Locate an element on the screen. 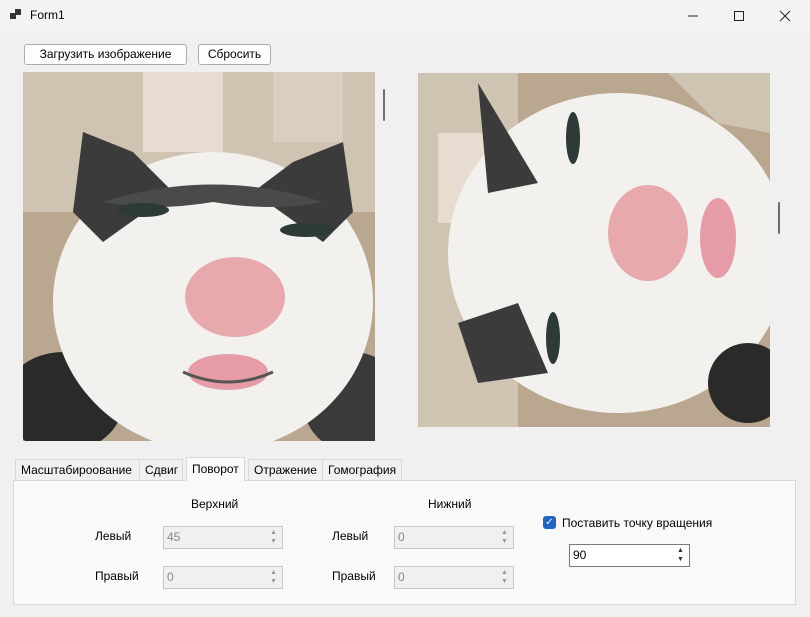  lower-left-spinner: ▲ ▼ is located at coordinates (504, 537).